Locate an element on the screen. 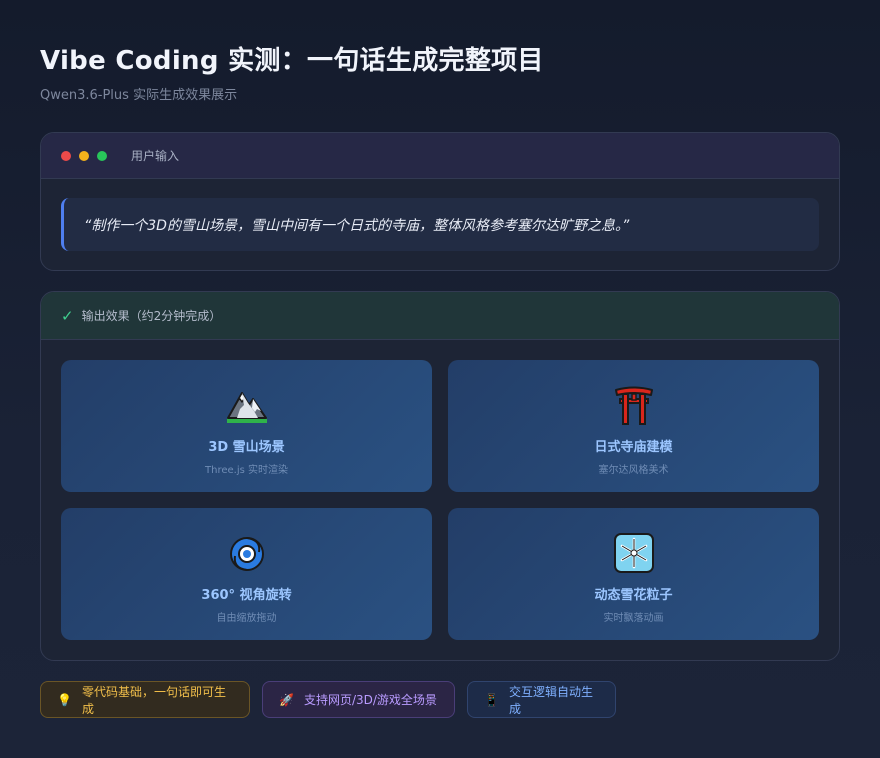 The height and width of the screenshot is (758, 880). tile-subtitle: 塞尔达风格美术 is located at coordinates (633, 470).